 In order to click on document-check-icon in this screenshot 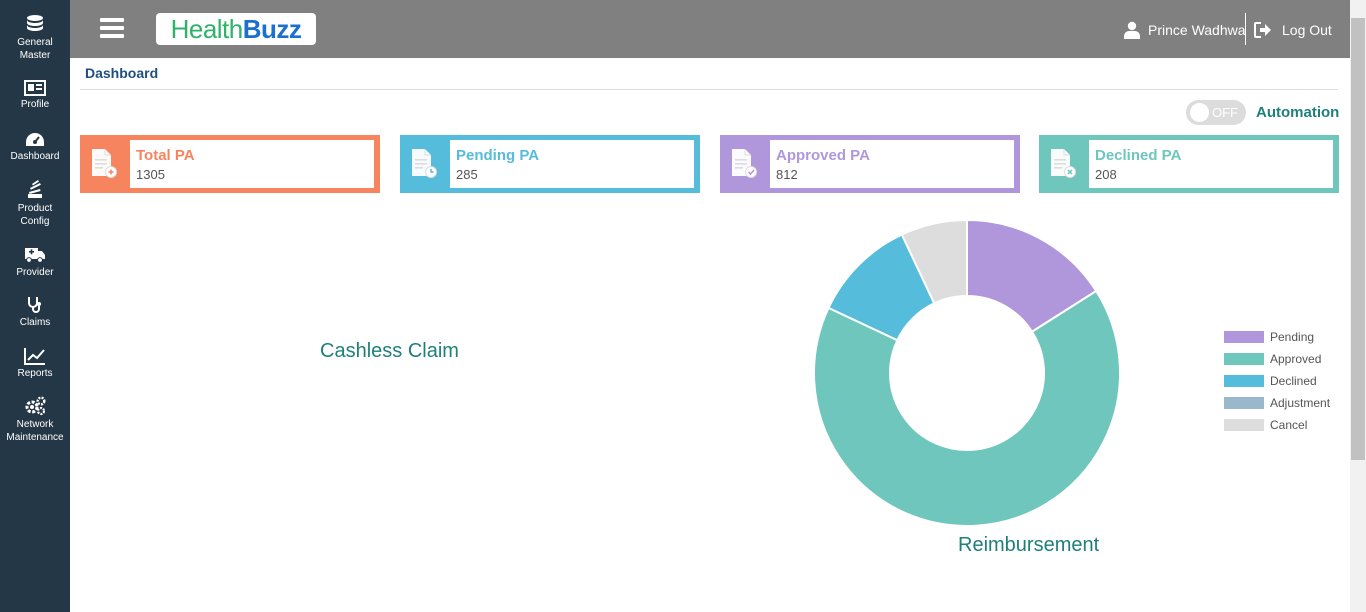, I will do `click(744, 163)`.